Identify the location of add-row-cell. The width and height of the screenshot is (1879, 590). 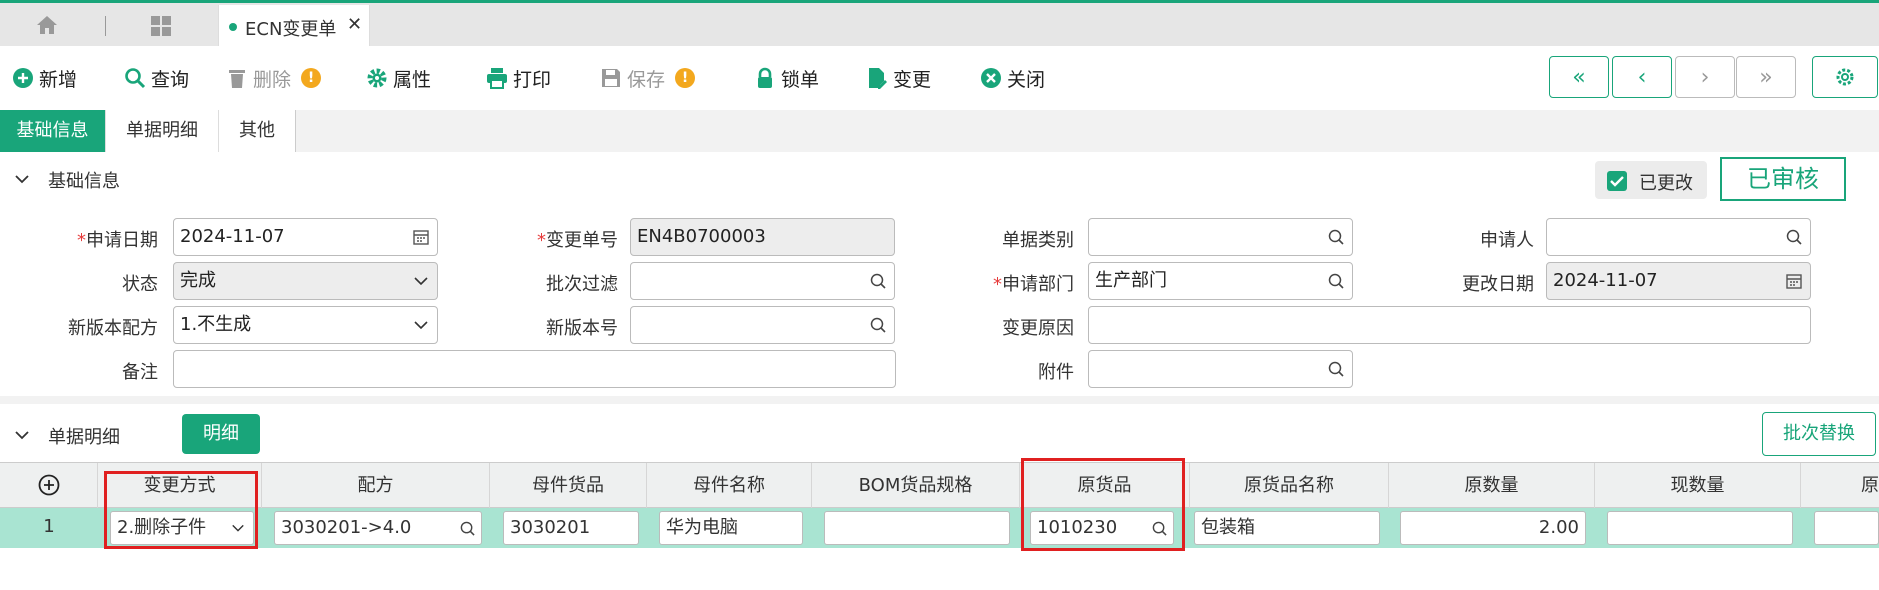
(49, 486).